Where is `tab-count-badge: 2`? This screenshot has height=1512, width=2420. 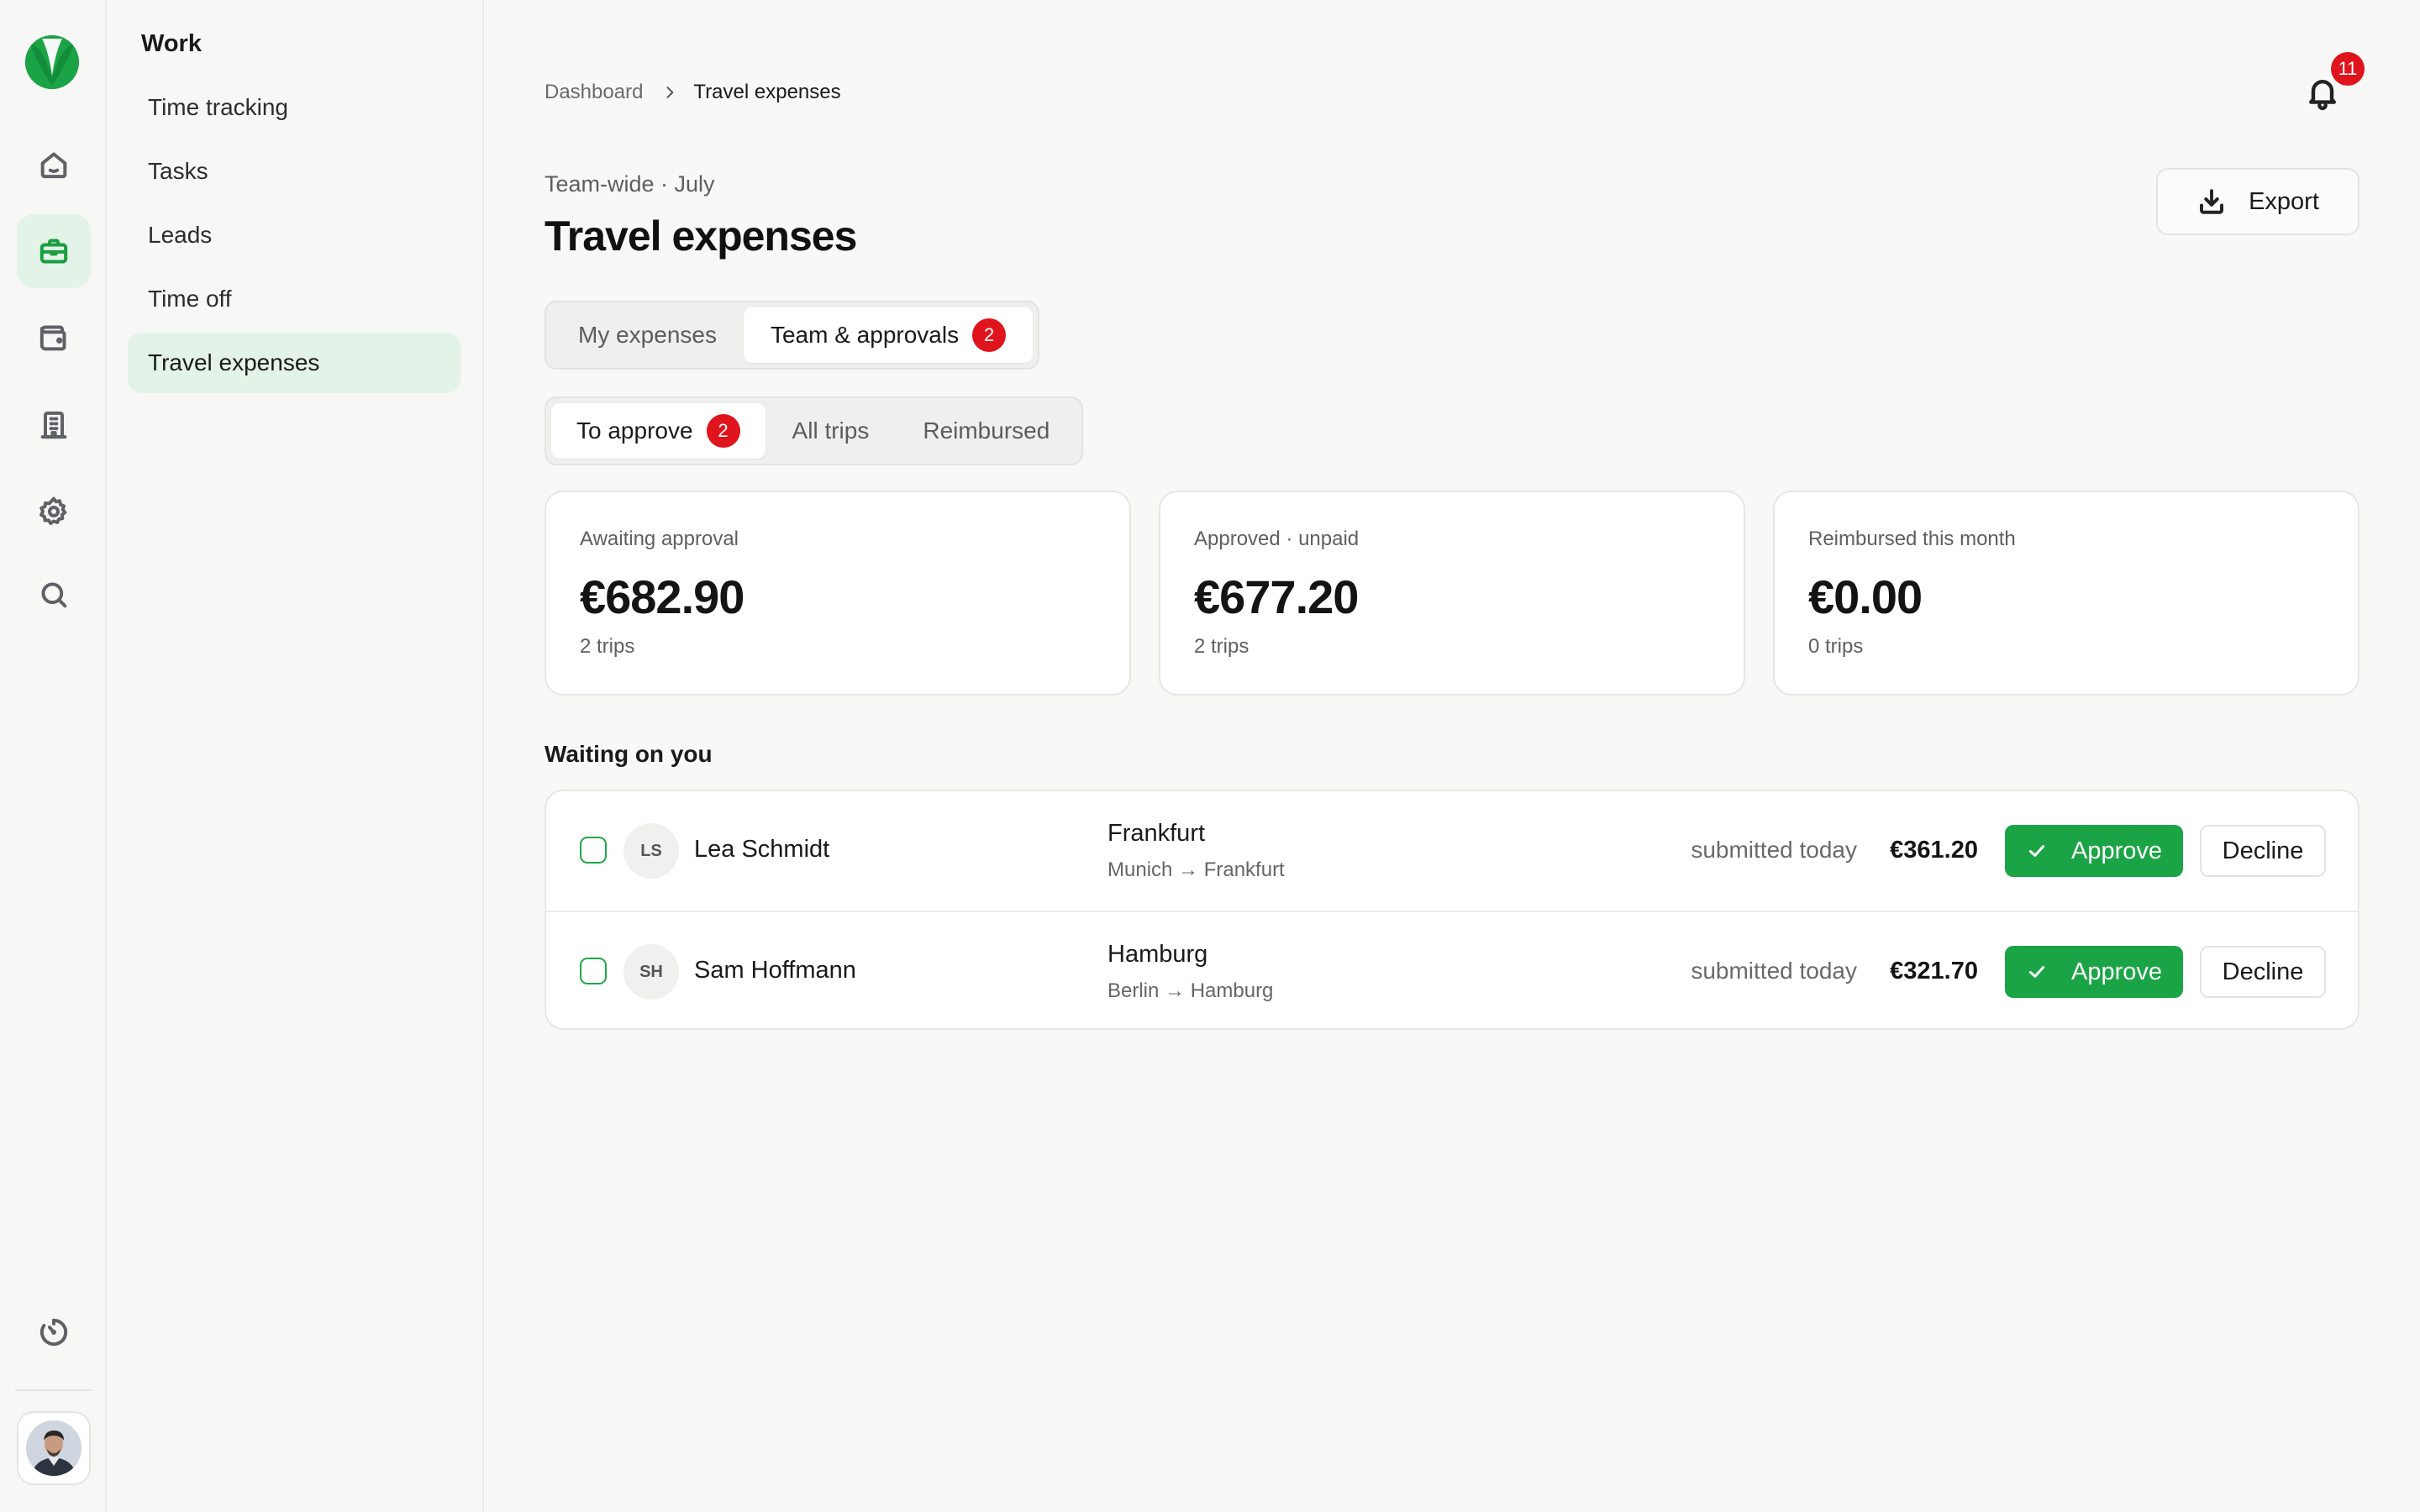
tab-count-badge: 2 is located at coordinates (990, 335).